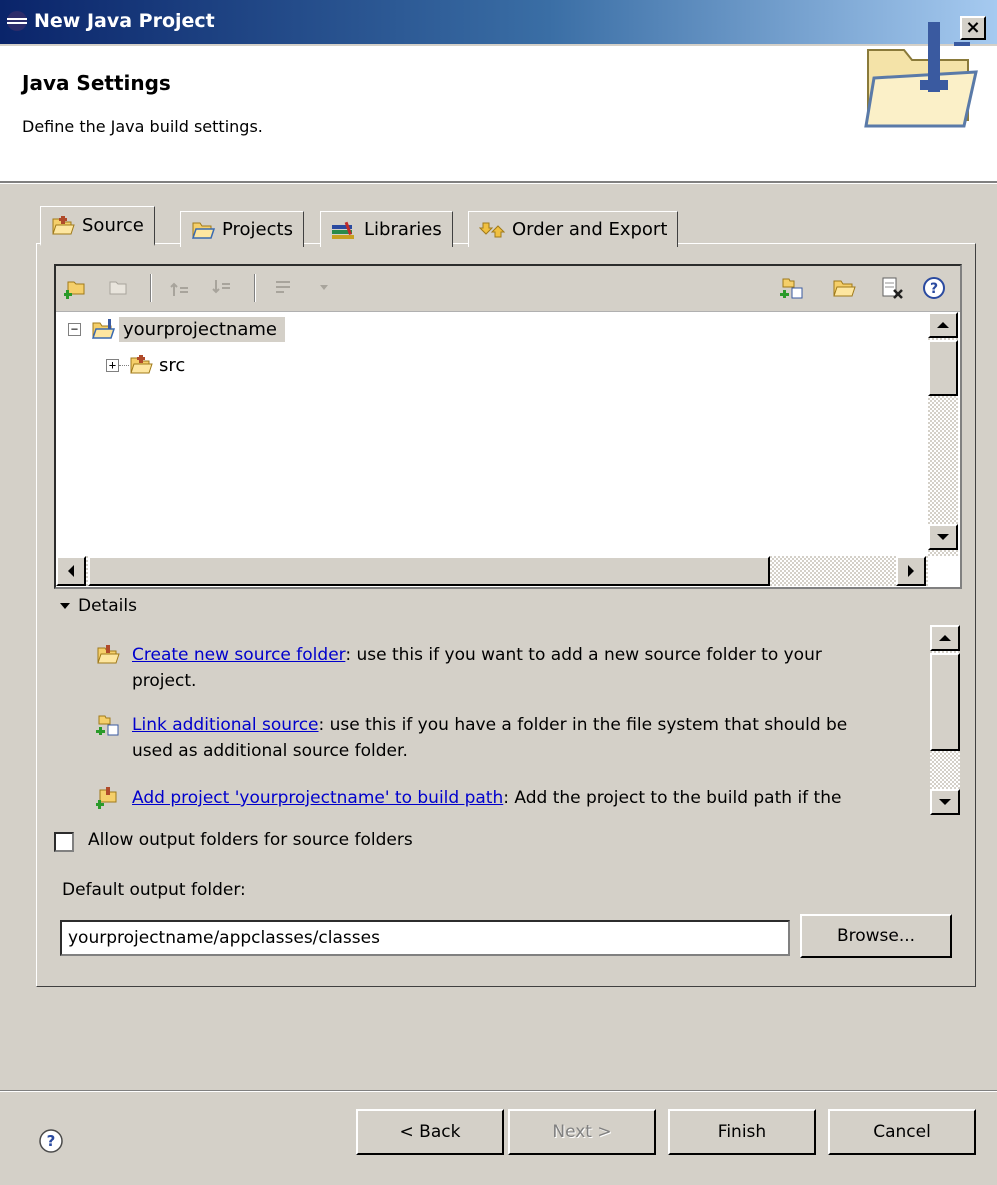 The height and width of the screenshot is (1185, 997). What do you see at coordinates (250, 840) in the screenshot?
I see `allow-output-folders-label: Allow output folders for source folders` at bounding box center [250, 840].